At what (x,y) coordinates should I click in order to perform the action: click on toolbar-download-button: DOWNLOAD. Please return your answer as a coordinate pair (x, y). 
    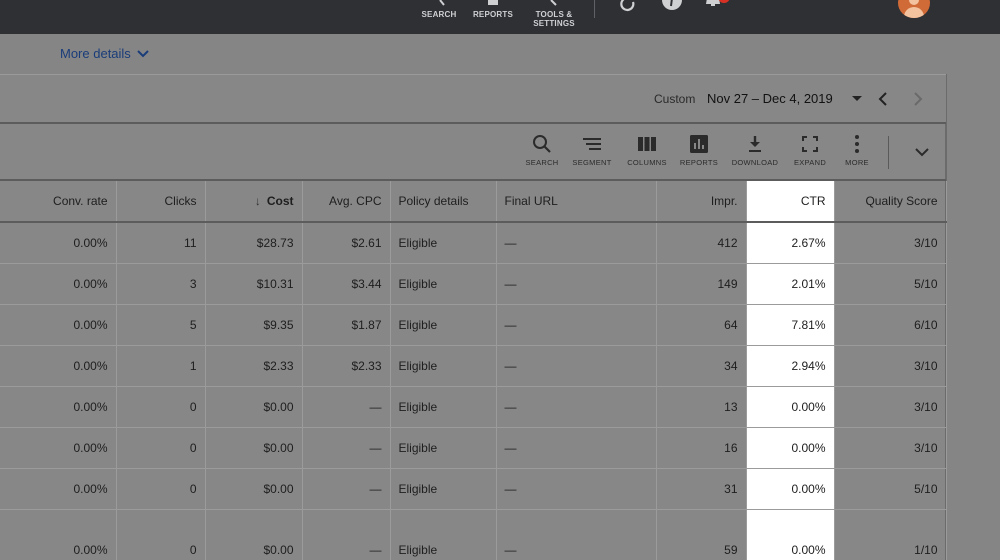
    Looking at the image, I should click on (755, 150).